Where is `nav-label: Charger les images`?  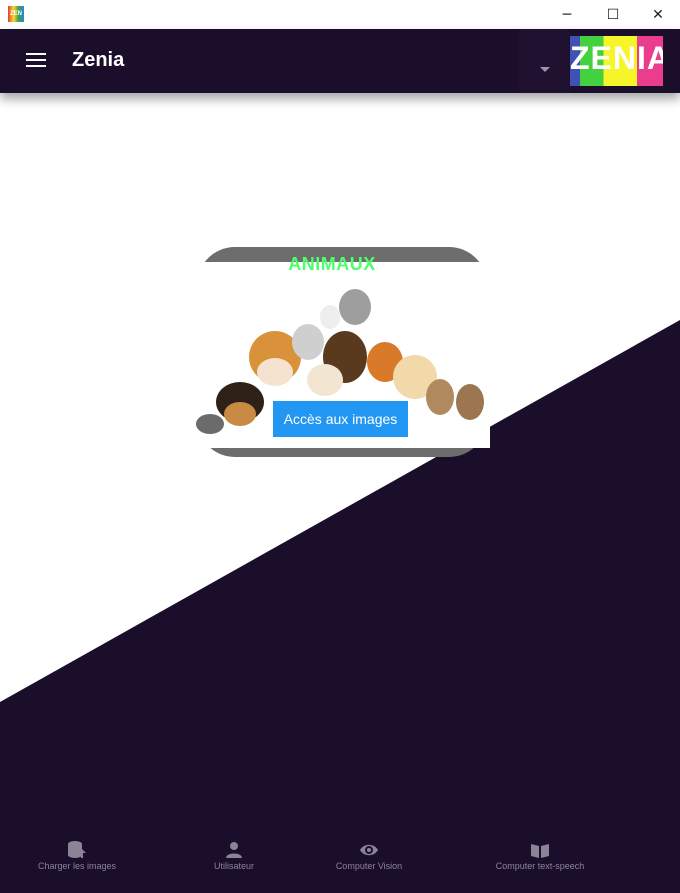 nav-label: Charger les images is located at coordinates (77, 866).